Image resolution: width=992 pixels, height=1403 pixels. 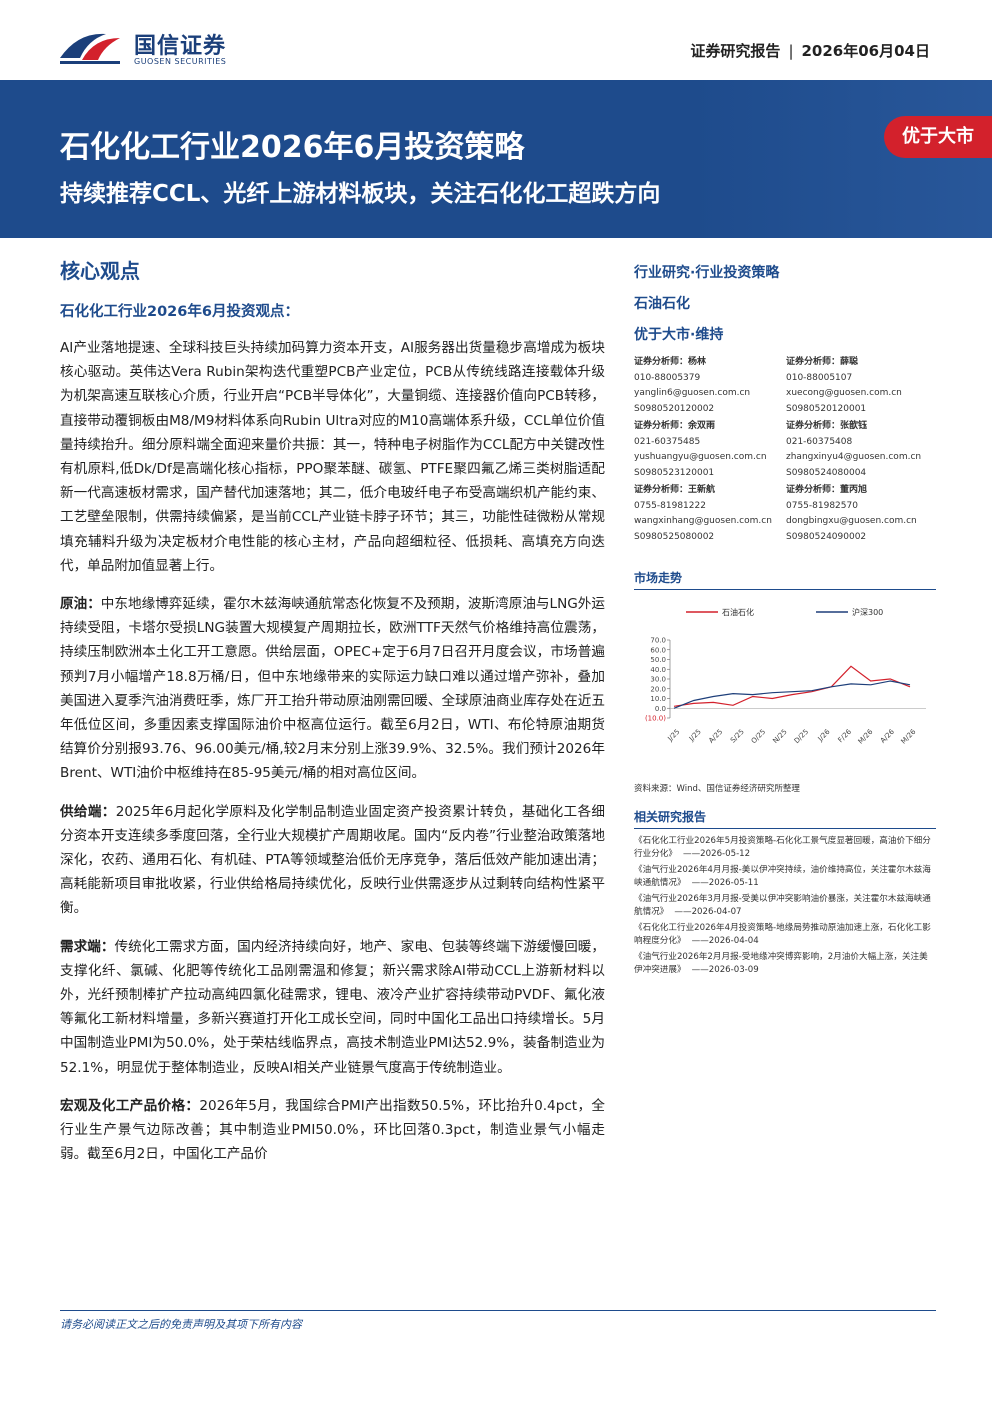 I want to click on section-subheading: 石化化工行业2026年6月投资观点：, so click(x=179, y=312).